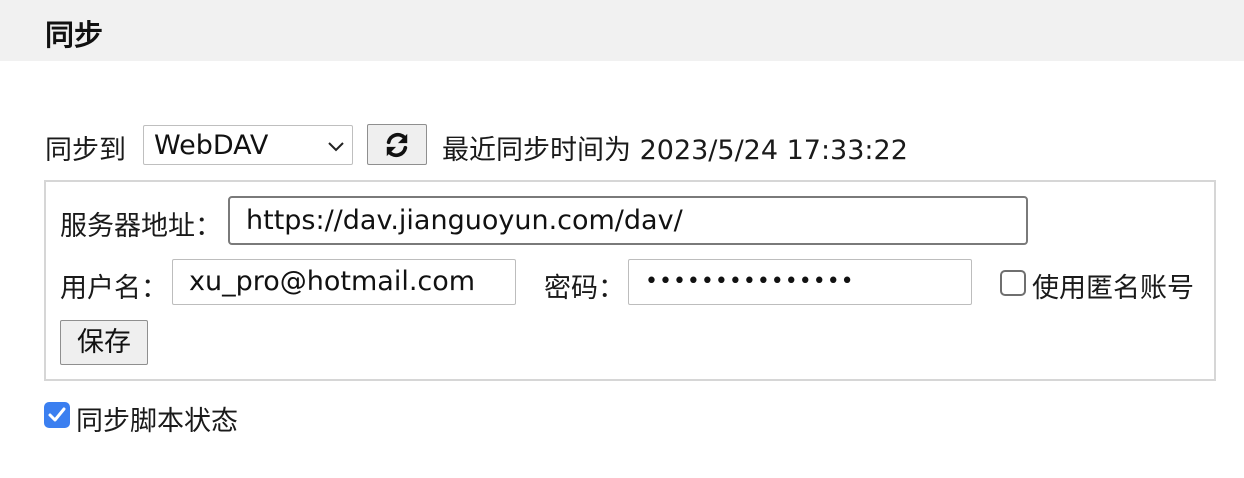  What do you see at coordinates (114, 288) in the screenshot?
I see `username-label: 用户名：` at bounding box center [114, 288].